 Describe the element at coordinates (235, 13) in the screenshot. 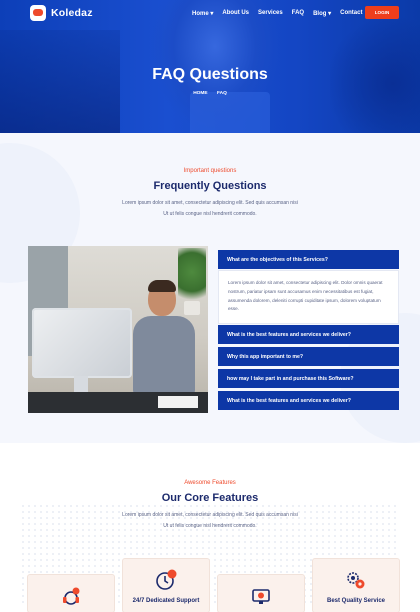

I see `nav-item-about: About Us` at that location.